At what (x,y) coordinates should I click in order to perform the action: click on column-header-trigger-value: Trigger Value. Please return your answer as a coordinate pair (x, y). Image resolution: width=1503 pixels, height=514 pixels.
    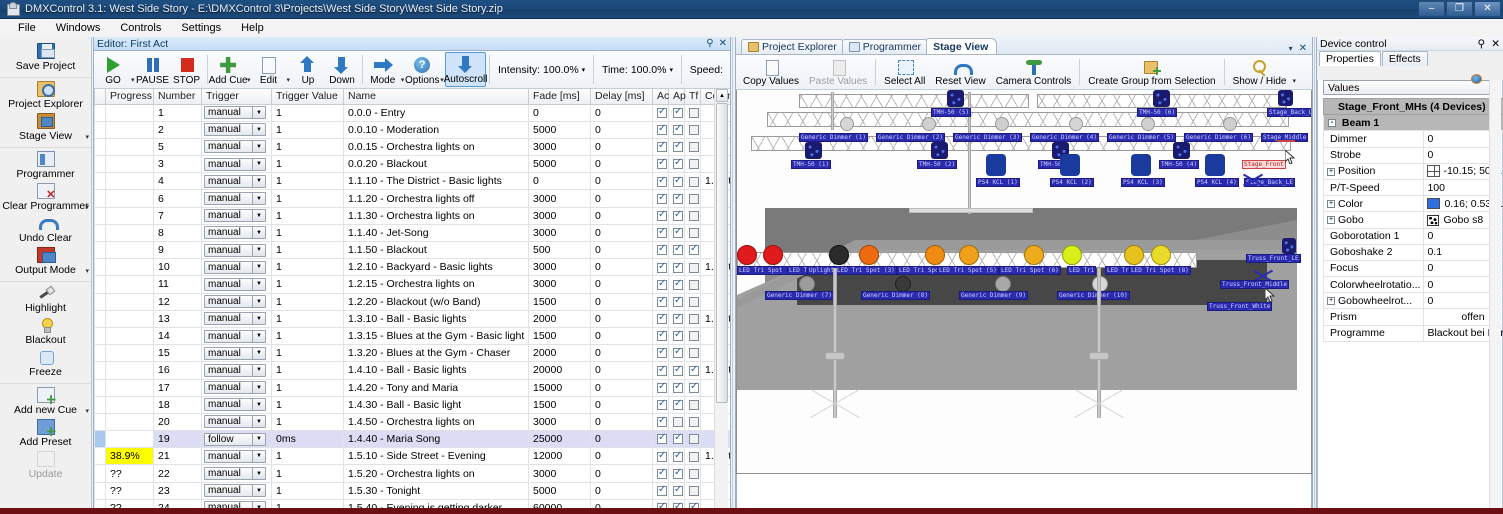
    Looking at the image, I should click on (307, 97).